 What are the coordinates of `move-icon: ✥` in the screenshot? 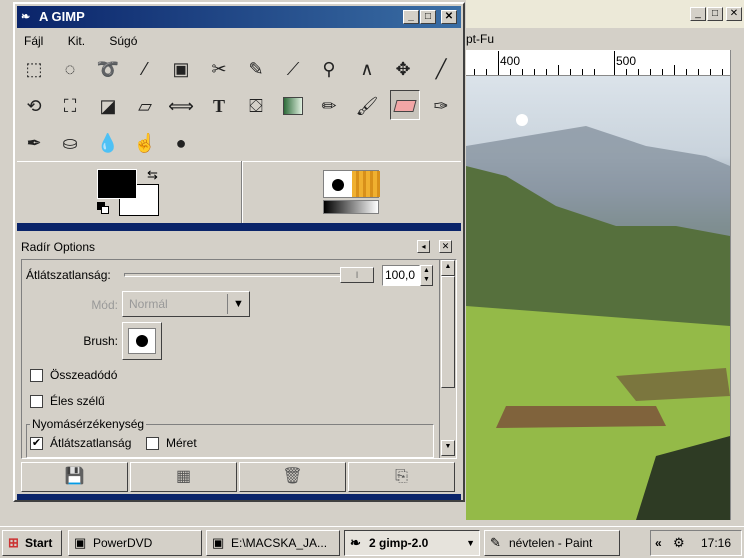 It's located at (403, 69).